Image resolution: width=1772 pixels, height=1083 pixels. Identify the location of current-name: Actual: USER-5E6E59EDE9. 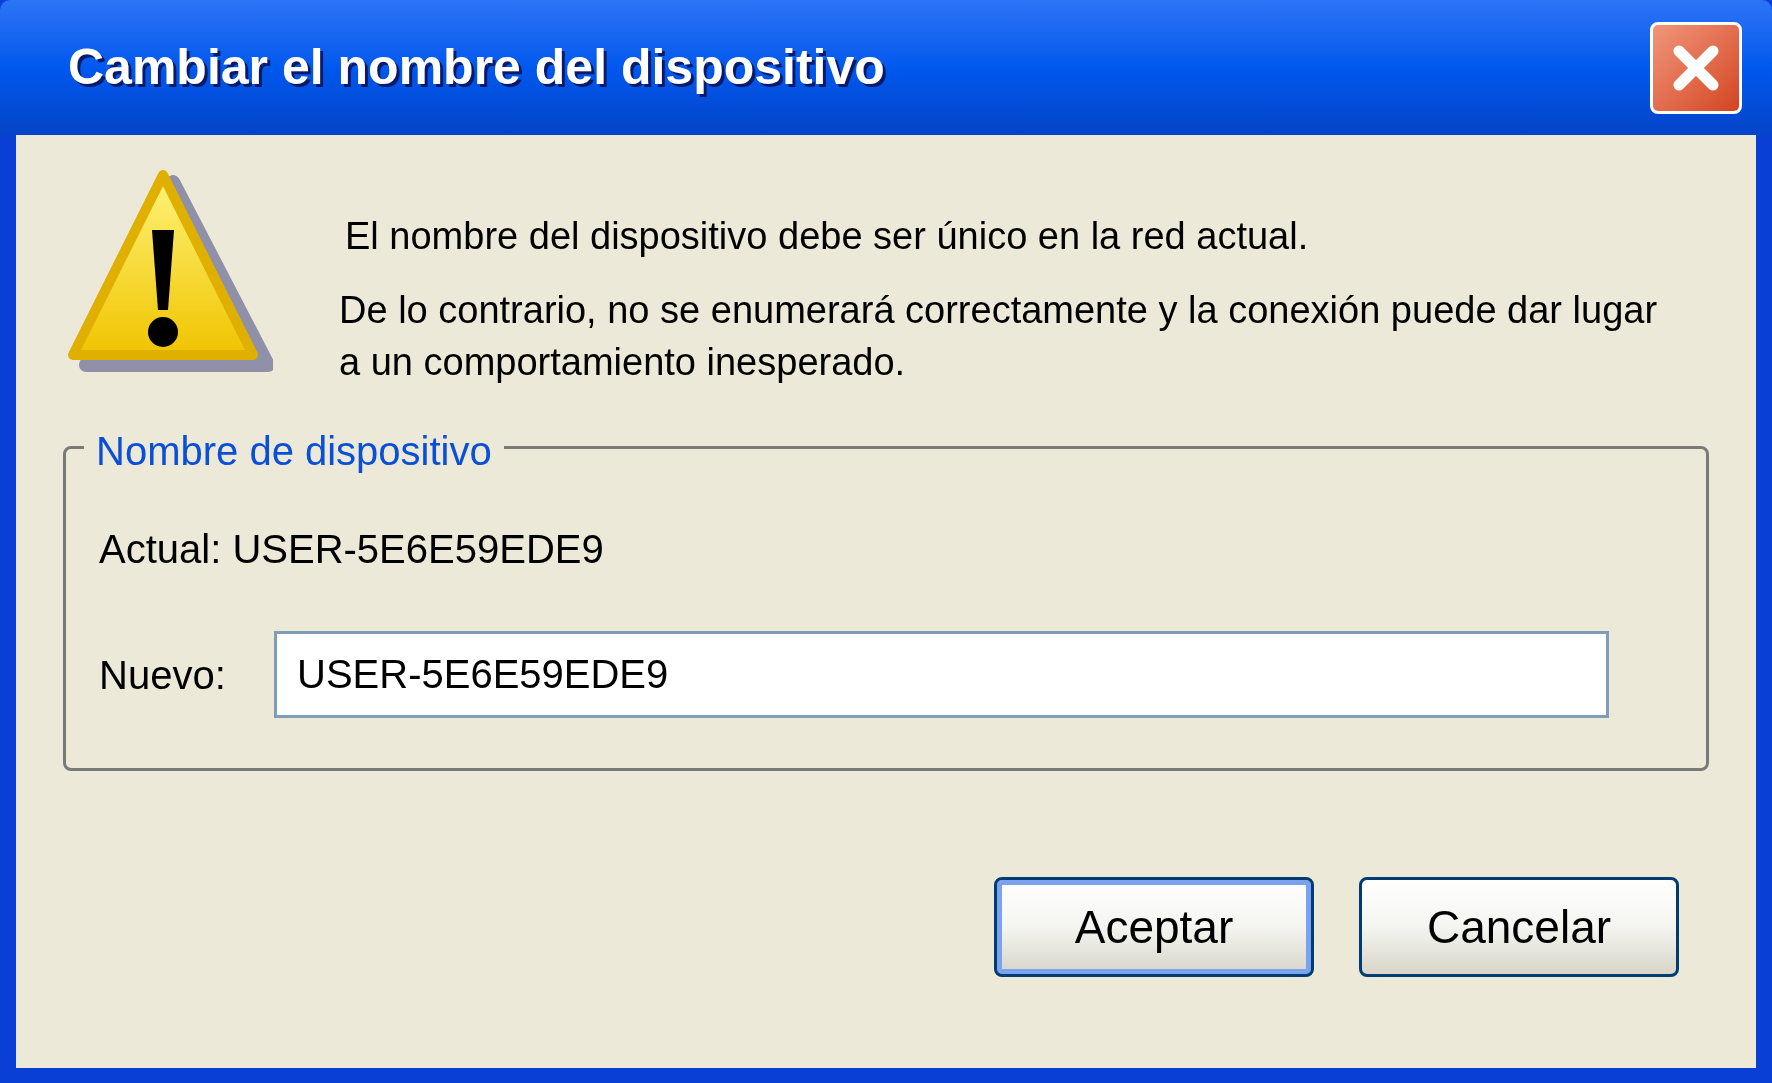
(352, 549).